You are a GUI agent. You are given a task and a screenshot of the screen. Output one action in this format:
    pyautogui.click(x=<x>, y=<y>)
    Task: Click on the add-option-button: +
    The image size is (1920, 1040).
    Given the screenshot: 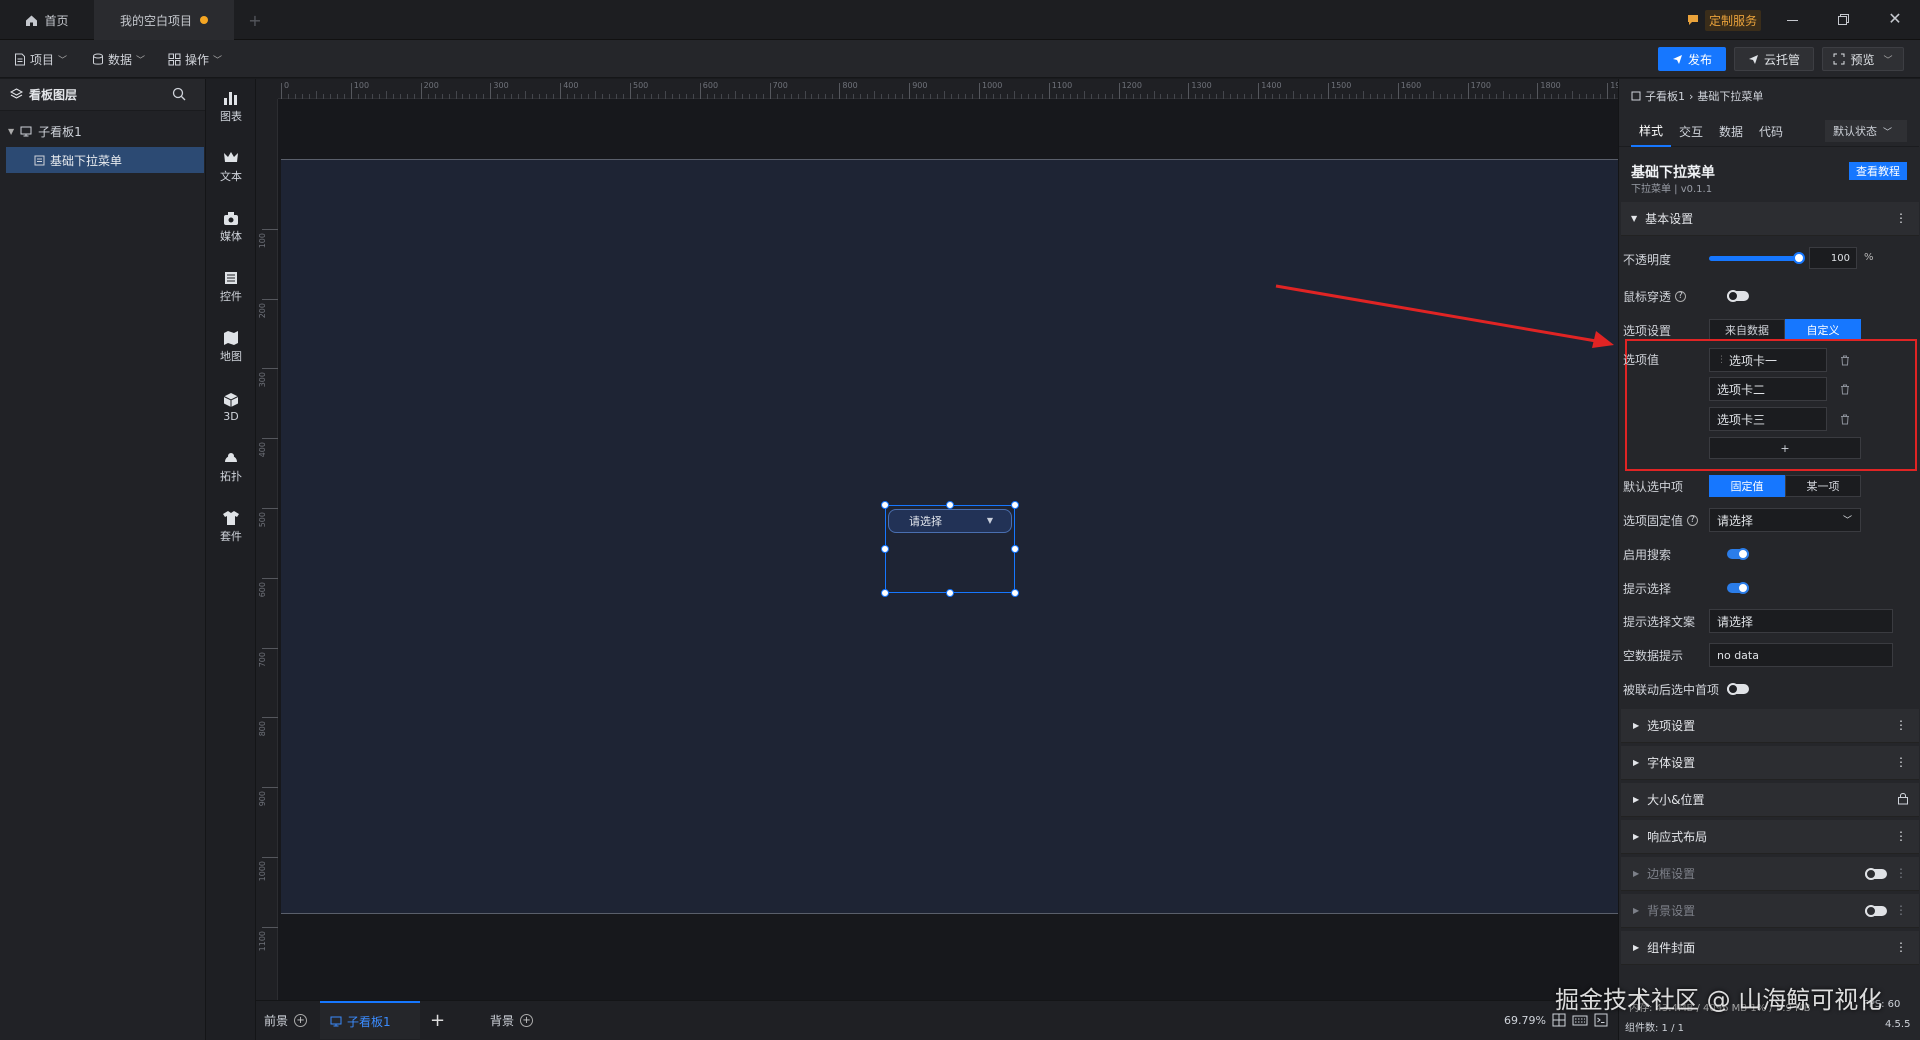 What is the action you would take?
    pyautogui.click(x=1785, y=448)
    